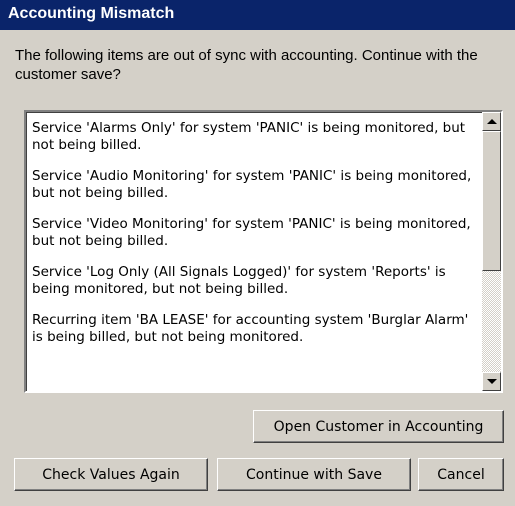 The image size is (515, 506). I want to click on up-arrow-icon, so click(492, 121).